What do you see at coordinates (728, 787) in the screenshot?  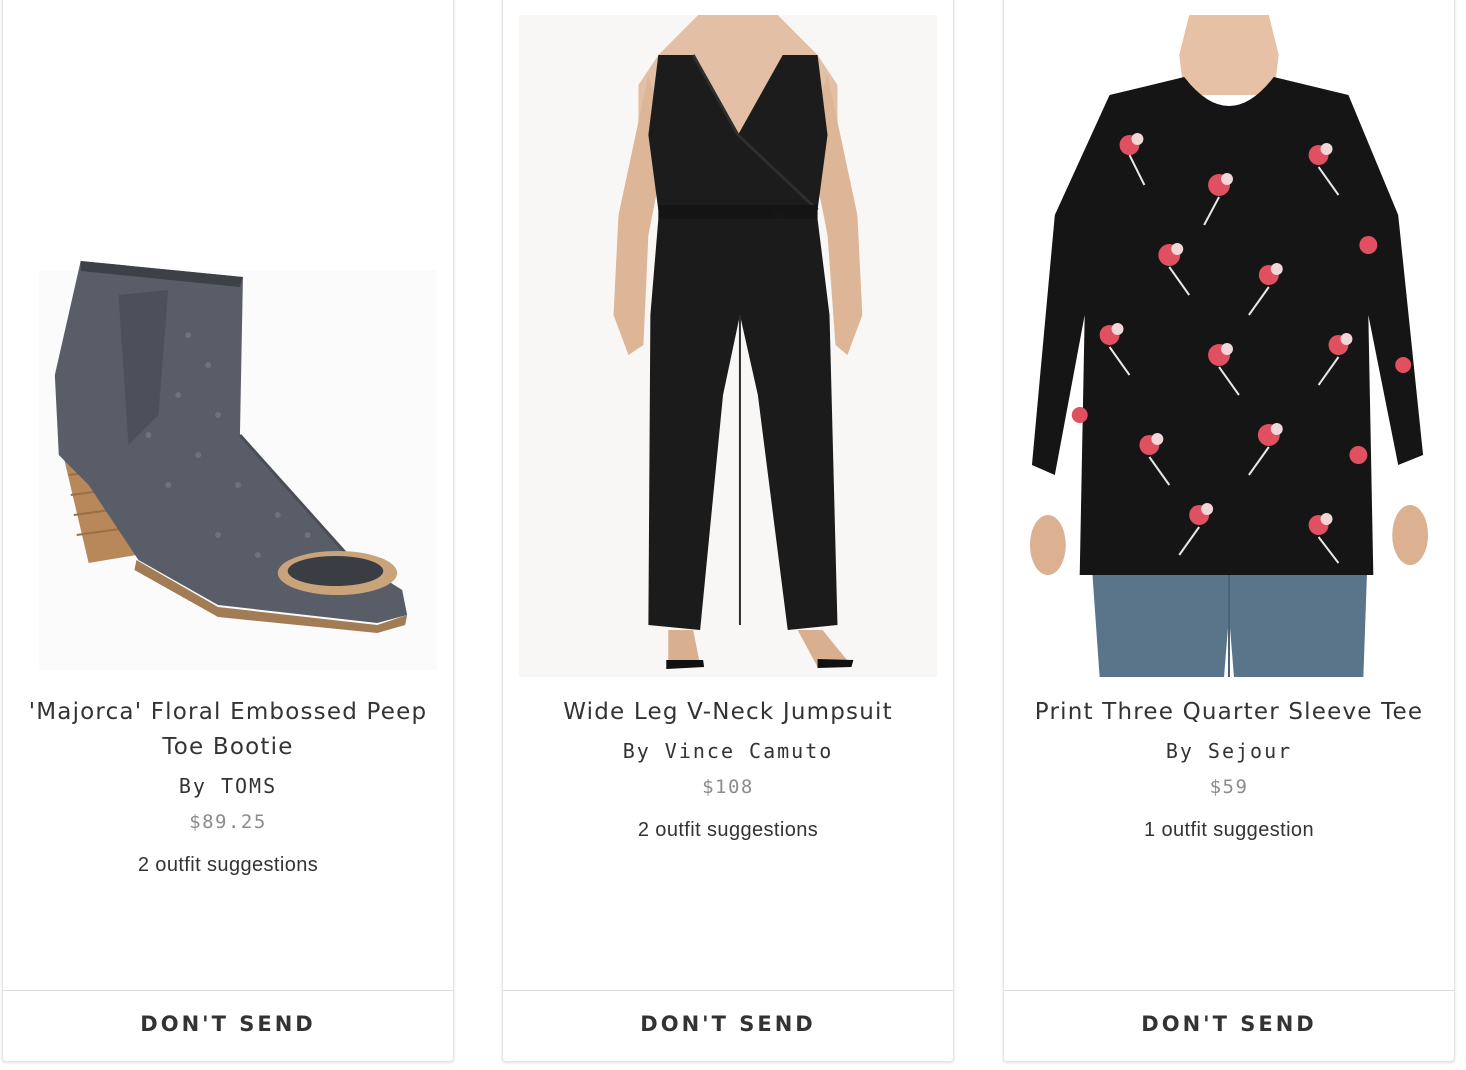 I see `product-price: $108` at bounding box center [728, 787].